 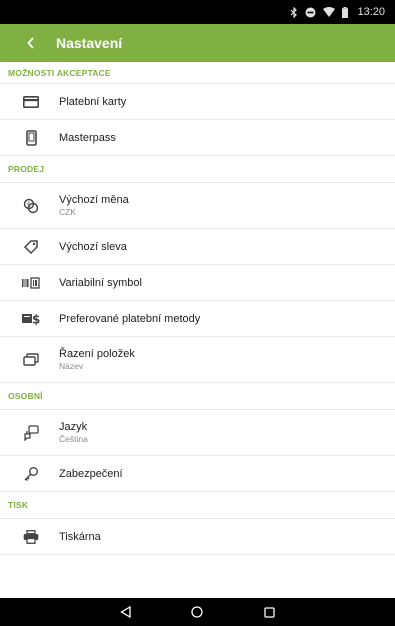 I want to click on cash-dollar-icon: $, so click(x=31, y=319).